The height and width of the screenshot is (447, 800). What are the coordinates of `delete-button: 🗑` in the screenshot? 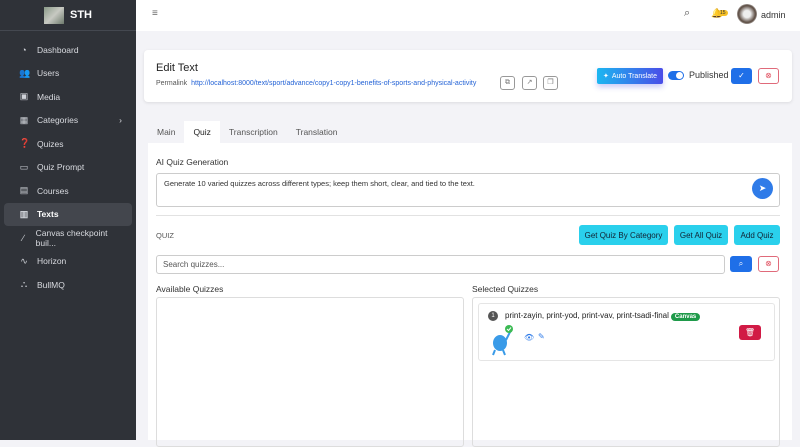 It's located at (750, 332).